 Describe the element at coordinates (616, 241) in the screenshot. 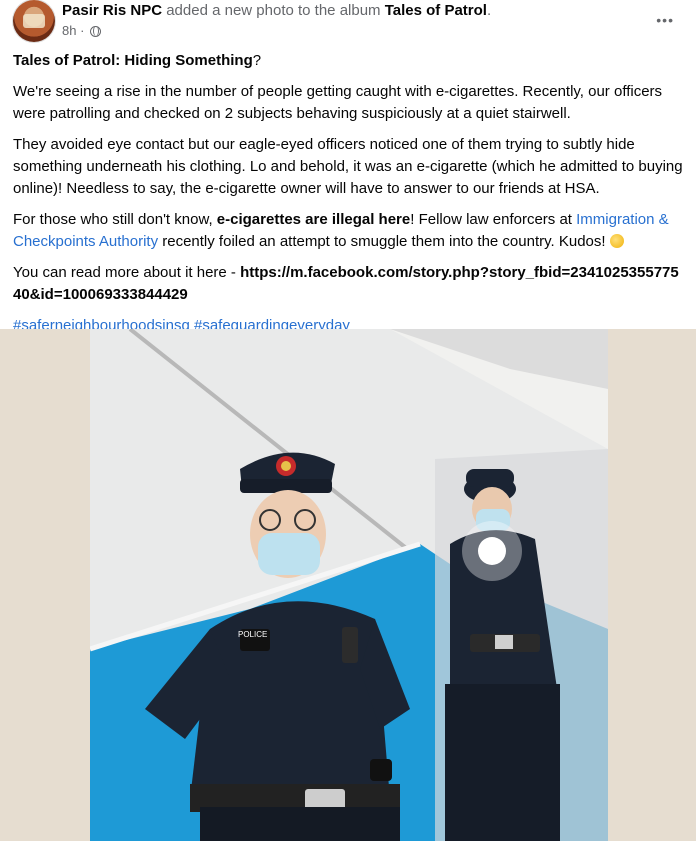

I see `clapping-hands-icon` at that location.